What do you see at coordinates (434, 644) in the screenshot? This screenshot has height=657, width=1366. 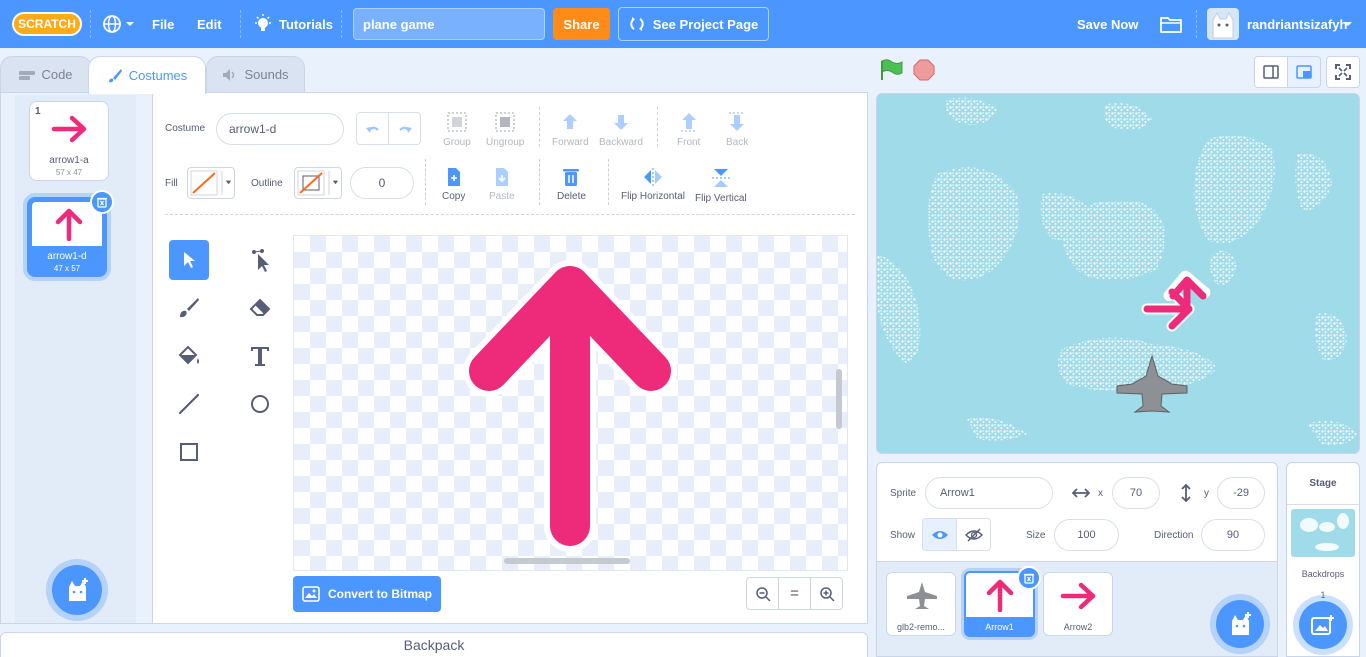 I see `backpack-bar: Backpack` at bounding box center [434, 644].